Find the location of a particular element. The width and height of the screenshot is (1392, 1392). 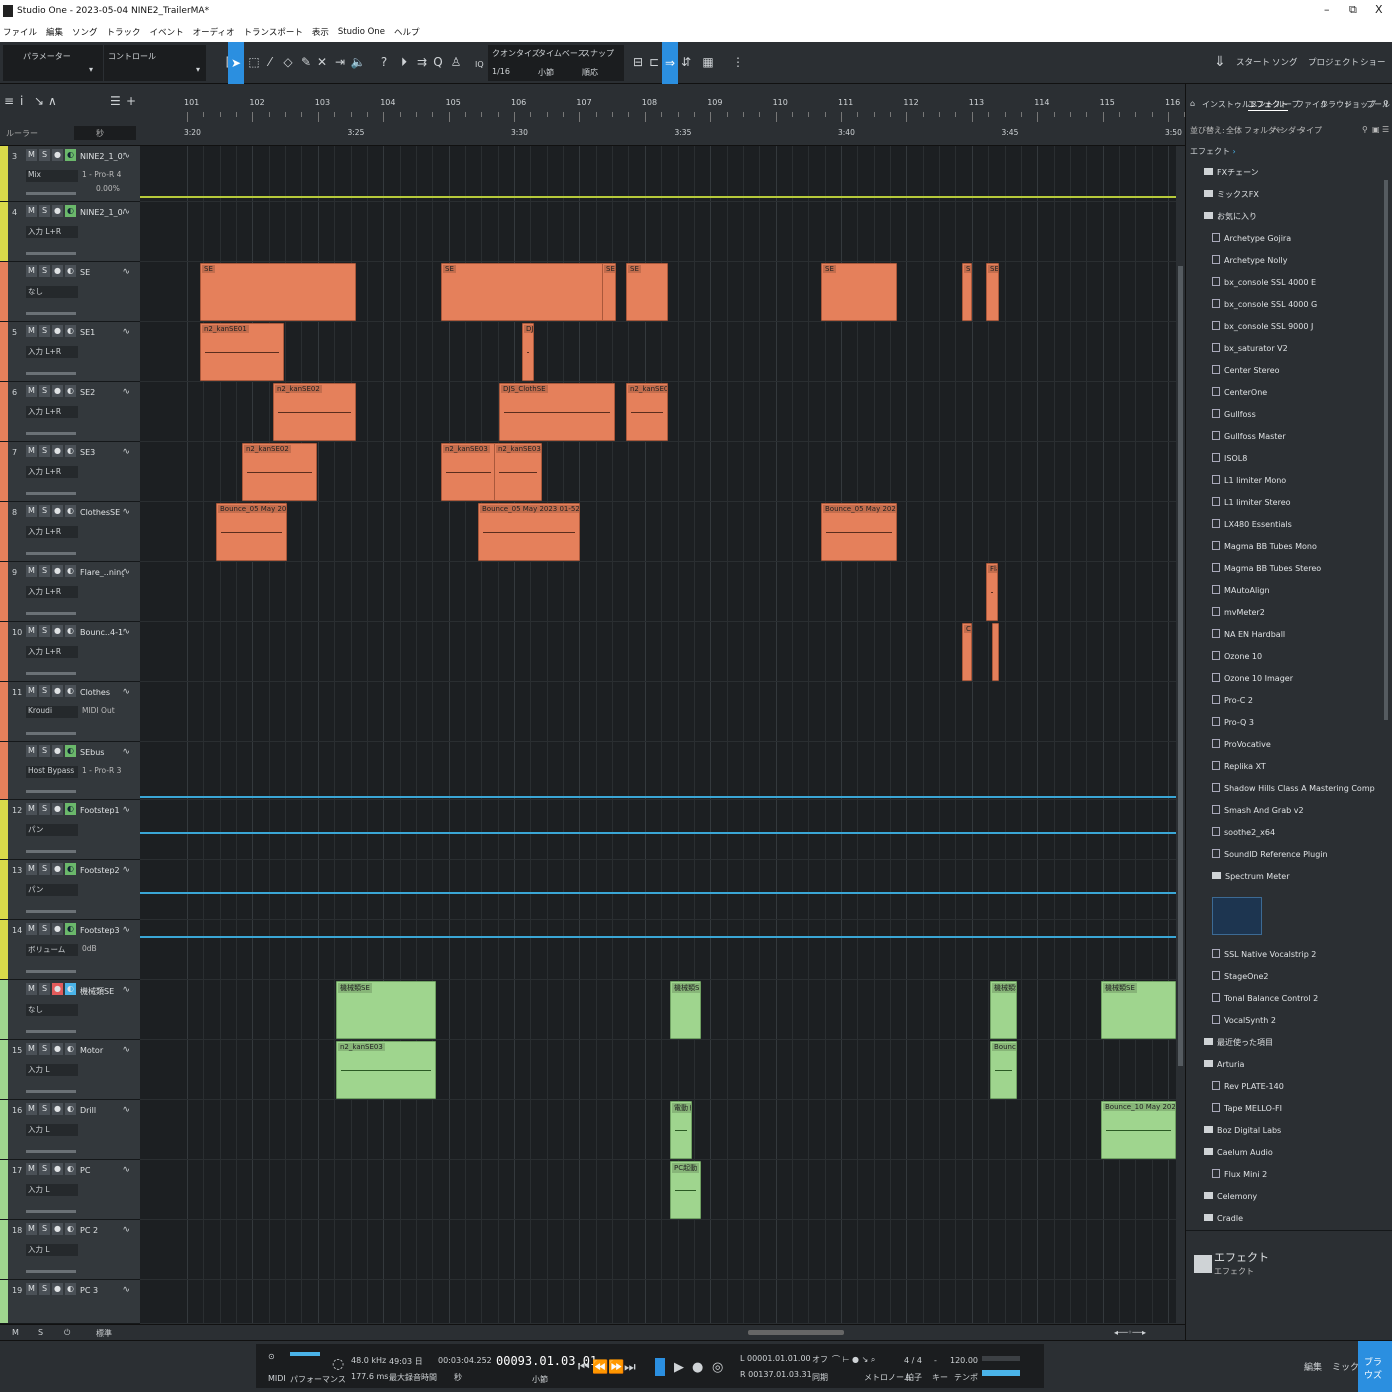

snap-grid-button: ⊟ is located at coordinates (638, 62).